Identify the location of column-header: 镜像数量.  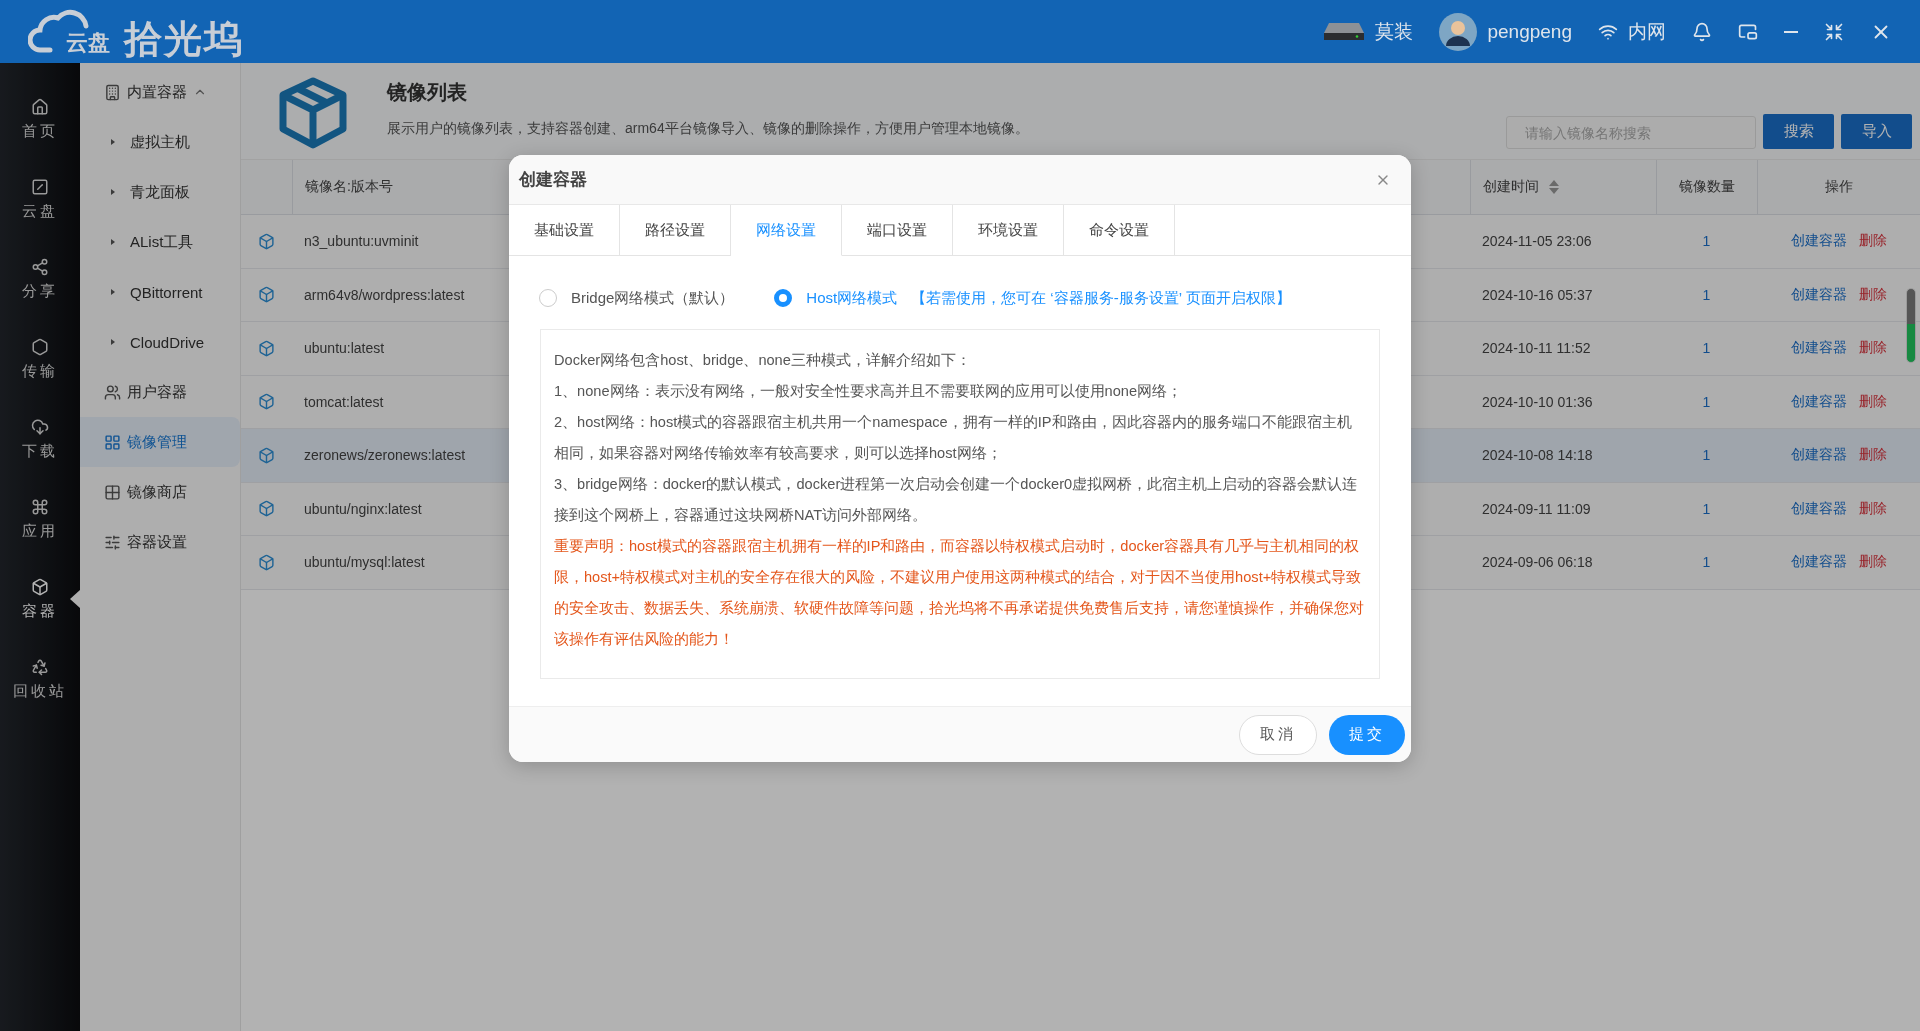
(1707, 187).